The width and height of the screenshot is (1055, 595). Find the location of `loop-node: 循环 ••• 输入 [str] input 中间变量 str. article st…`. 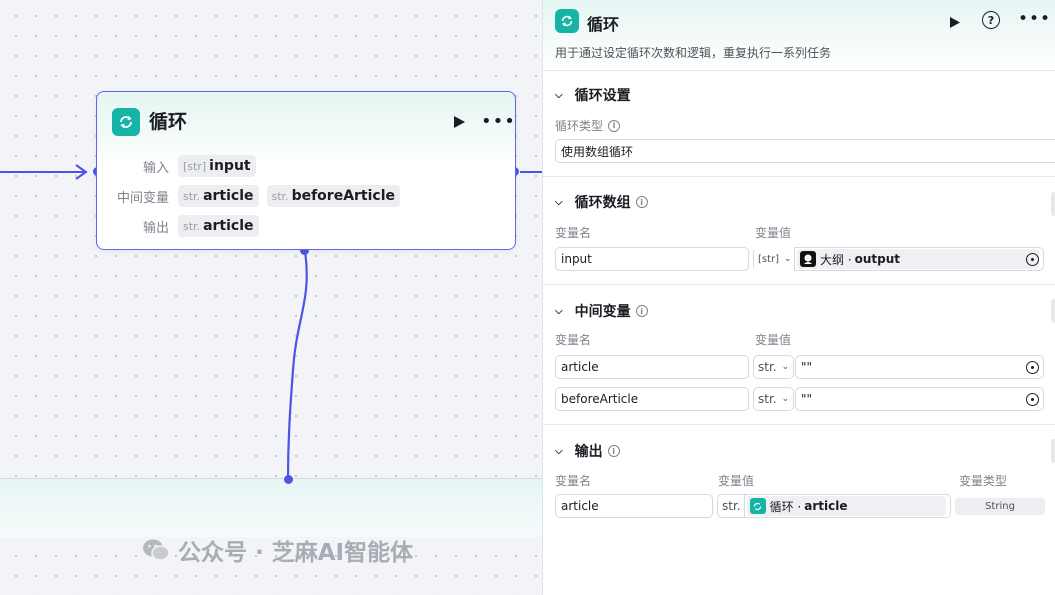

loop-node: 循环 ••• 输入 [str] input 中间变量 str. article st… is located at coordinates (306, 170).